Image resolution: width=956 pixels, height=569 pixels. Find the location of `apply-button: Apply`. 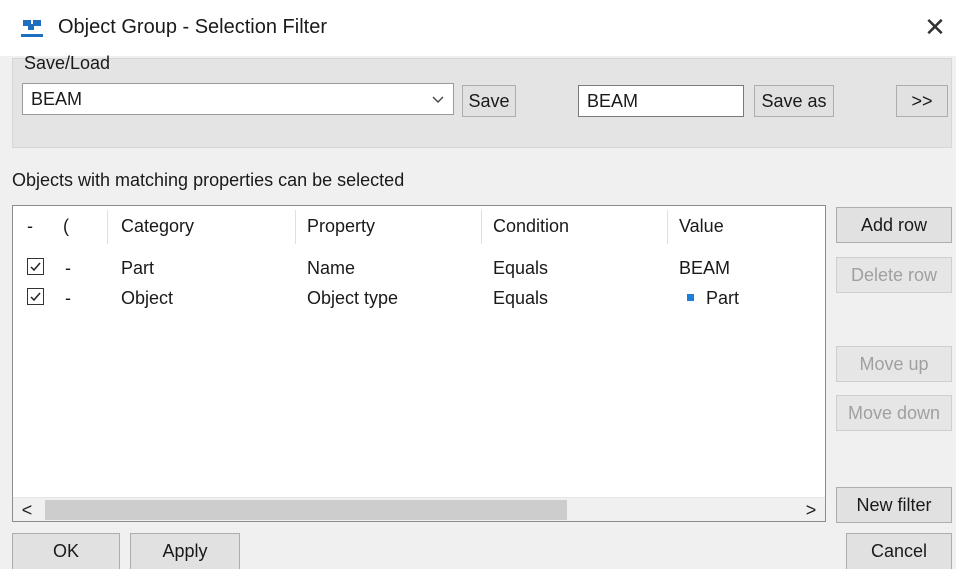

apply-button: Apply is located at coordinates (185, 551).